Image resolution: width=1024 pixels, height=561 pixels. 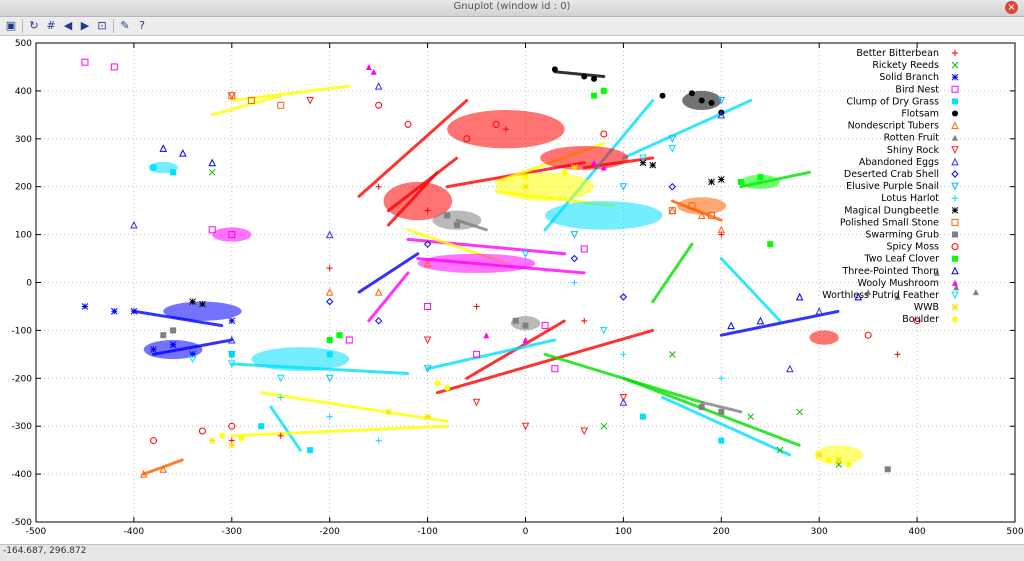 I want to click on x-tick-label: 100, so click(x=623, y=532).